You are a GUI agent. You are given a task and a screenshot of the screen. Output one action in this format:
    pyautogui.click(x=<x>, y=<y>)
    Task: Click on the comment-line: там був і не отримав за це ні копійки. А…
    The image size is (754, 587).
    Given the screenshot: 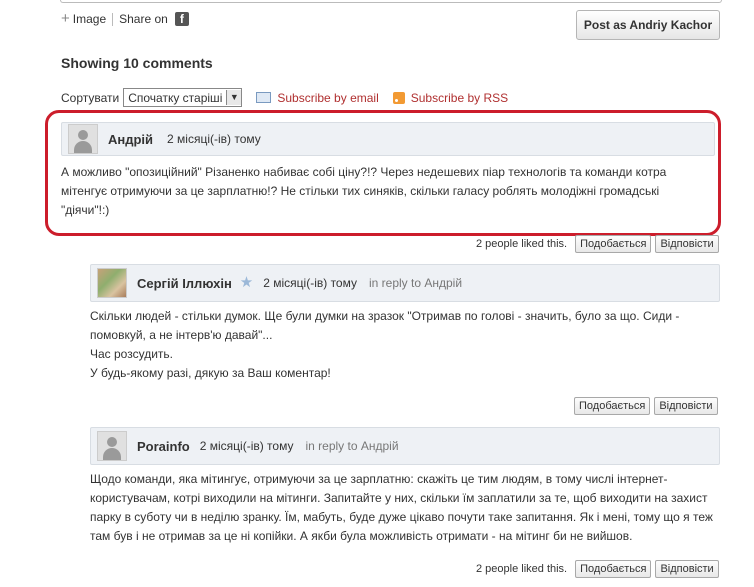 What is the action you would take?
    pyautogui.click(x=361, y=536)
    